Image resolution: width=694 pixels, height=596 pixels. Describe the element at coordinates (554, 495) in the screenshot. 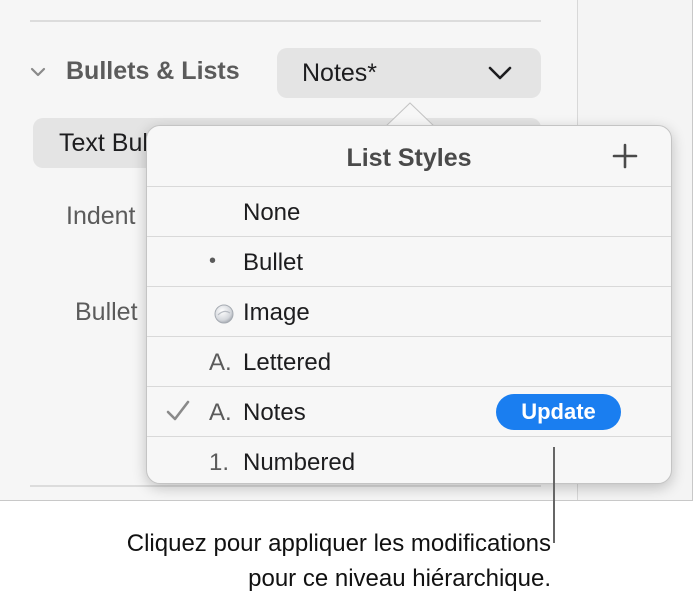

I see `callout-leader-line` at that location.